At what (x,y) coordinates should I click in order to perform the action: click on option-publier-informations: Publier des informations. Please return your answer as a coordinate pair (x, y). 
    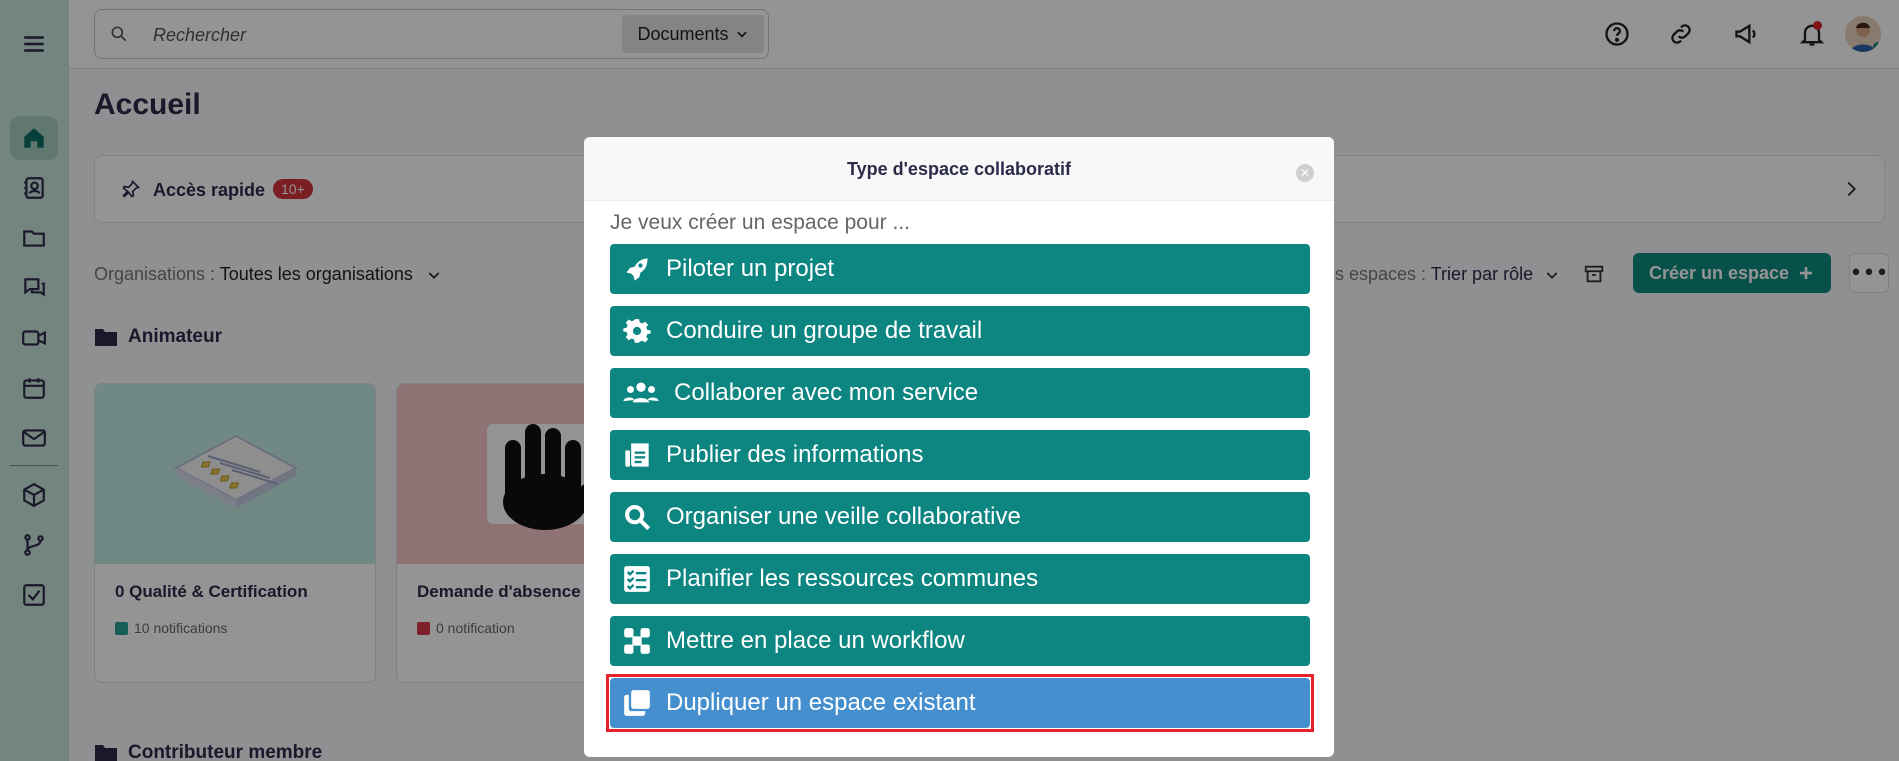
    Looking at the image, I should click on (960, 455).